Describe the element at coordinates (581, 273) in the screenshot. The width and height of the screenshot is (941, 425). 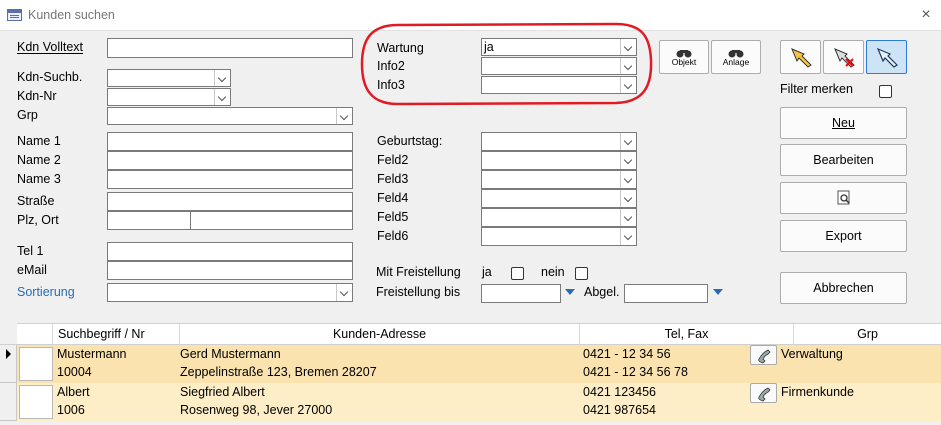
I see `freistellung-nein-checkbox` at that location.